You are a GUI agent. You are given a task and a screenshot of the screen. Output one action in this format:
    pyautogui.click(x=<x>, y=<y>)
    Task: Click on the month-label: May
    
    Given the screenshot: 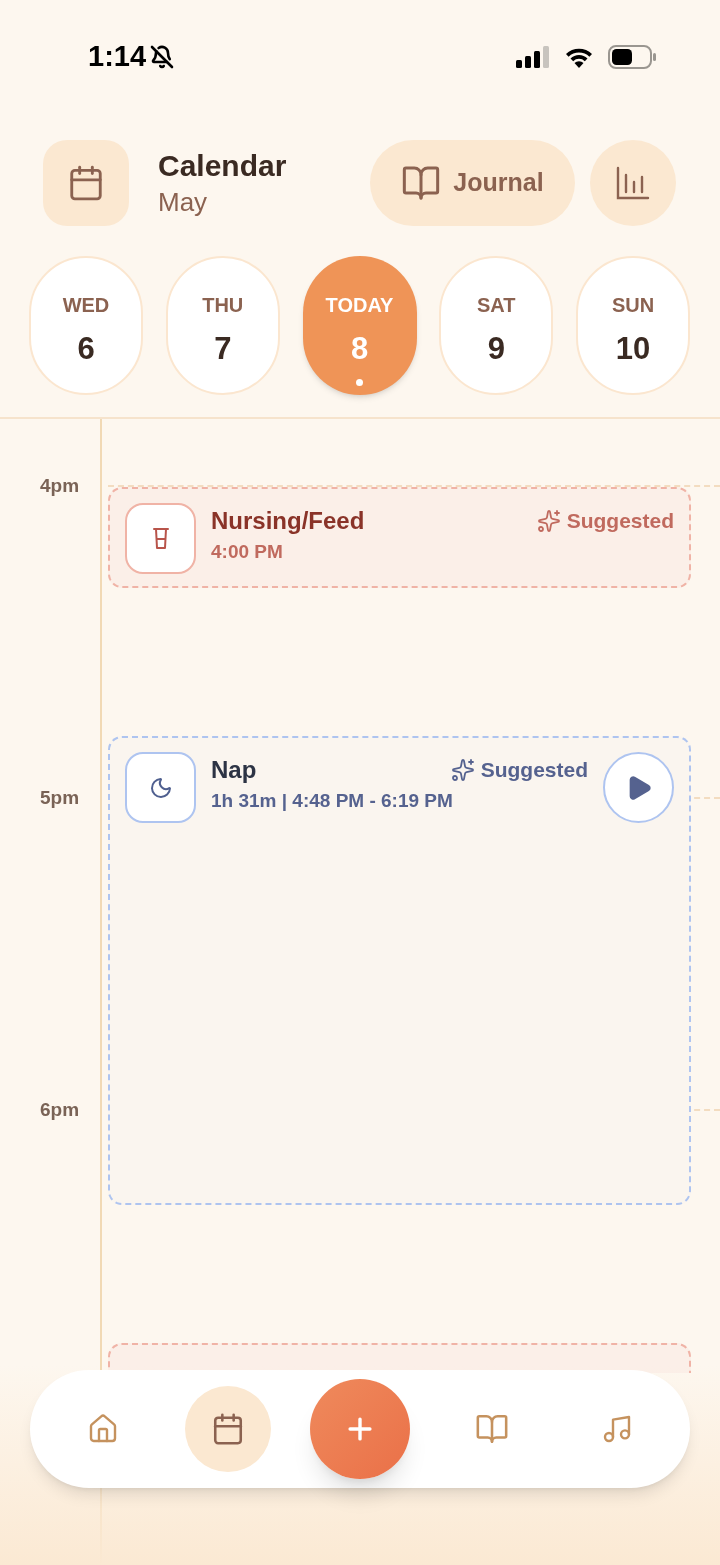 What is the action you would take?
    pyautogui.click(x=183, y=202)
    